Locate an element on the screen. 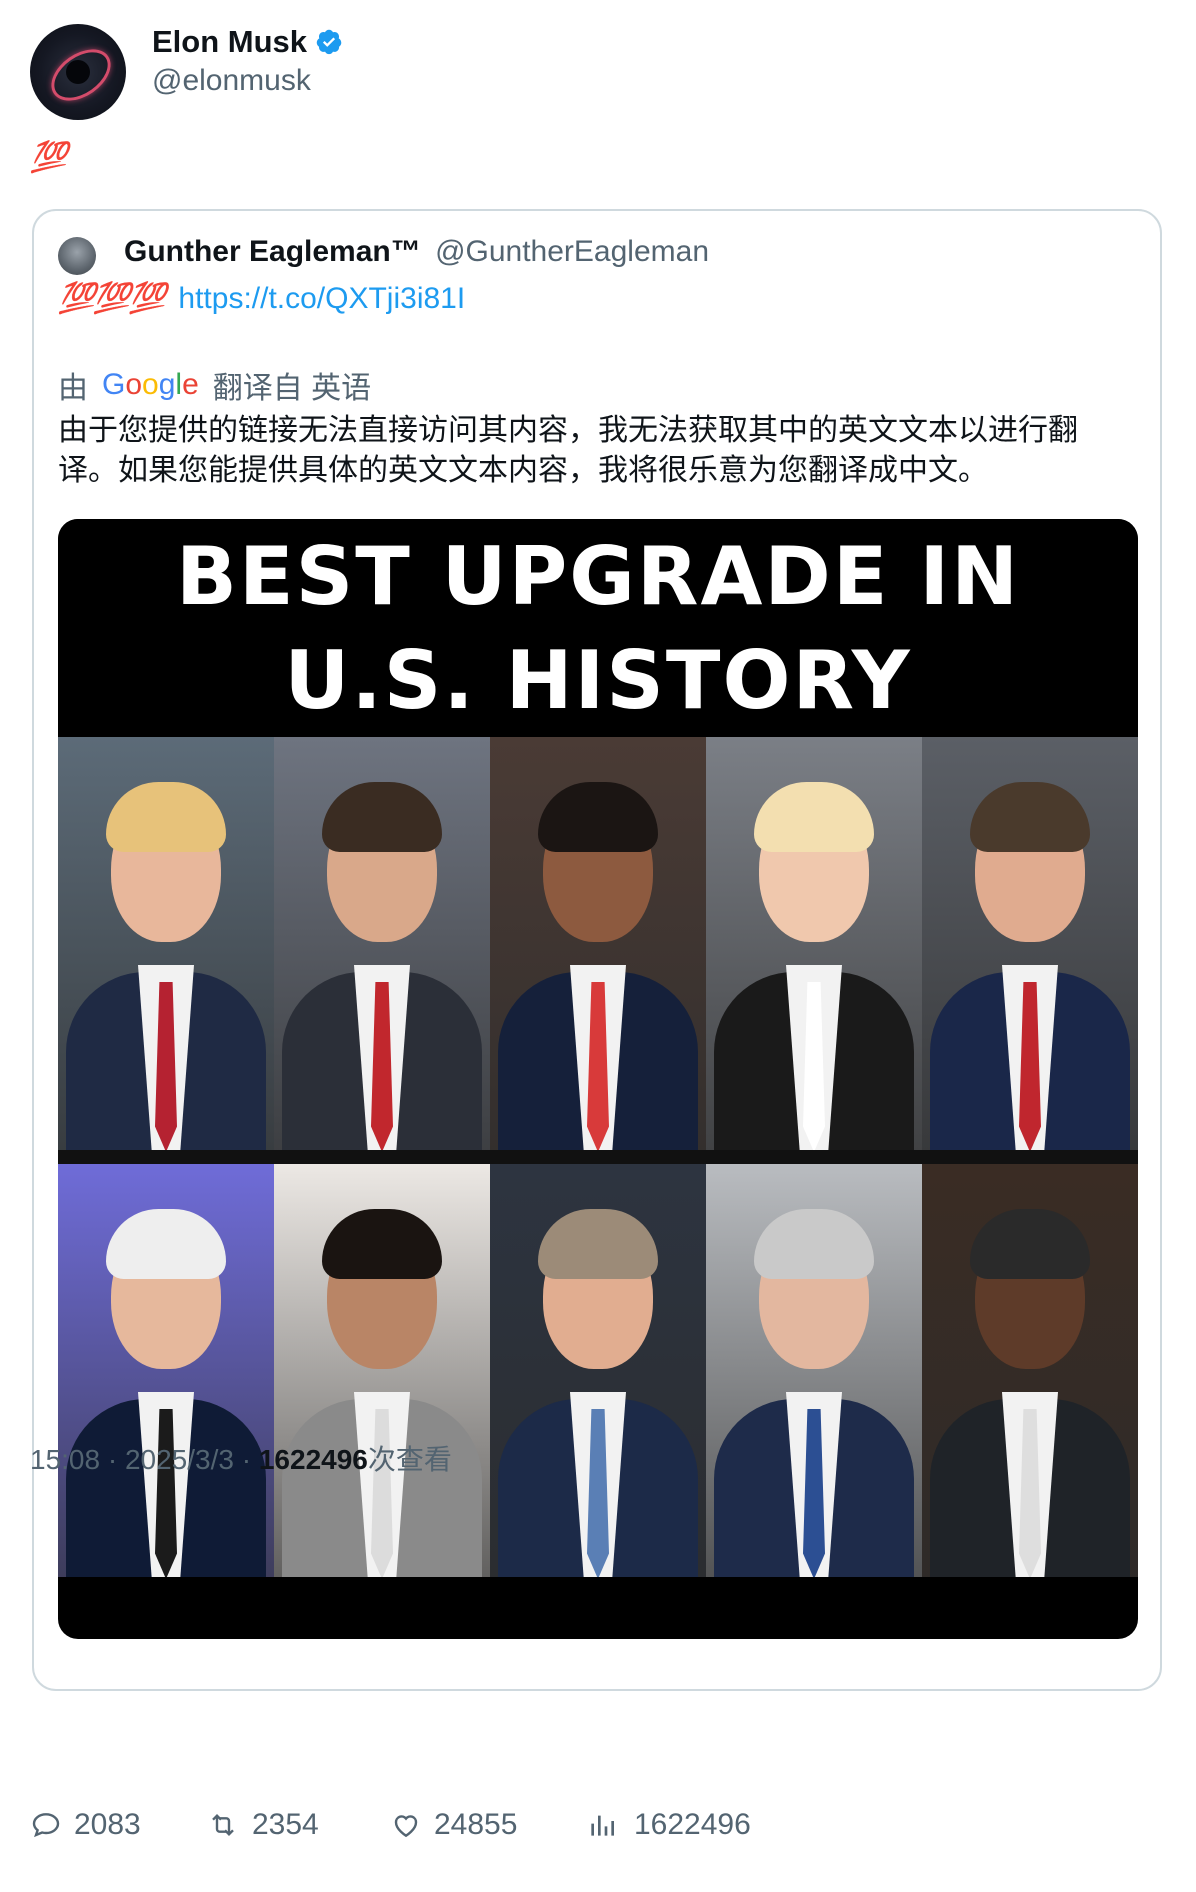  quoted-author-name: Gunther Eagleman™ is located at coordinates (272, 251).